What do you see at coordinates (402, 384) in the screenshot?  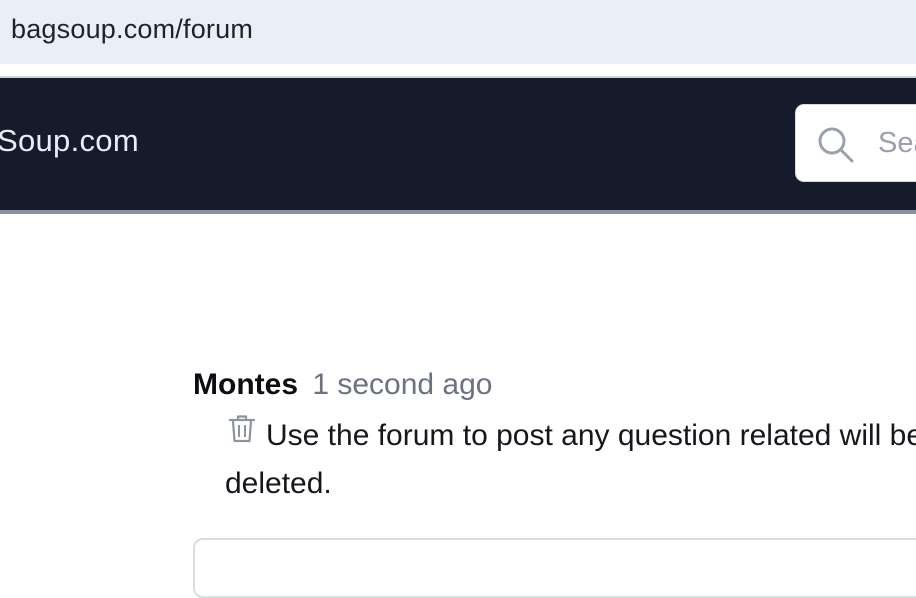 I see `comment-timestamp: 1 second ago` at bounding box center [402, 384].